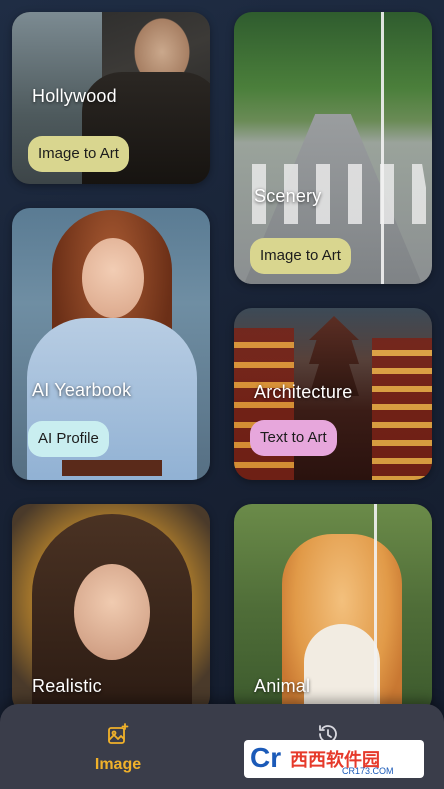 Image resolution: width=444 pixels, height=789 pixels. Describe the element at coordinates (118, 734) in the screenshot. I see `magic-image-icon` at that location.